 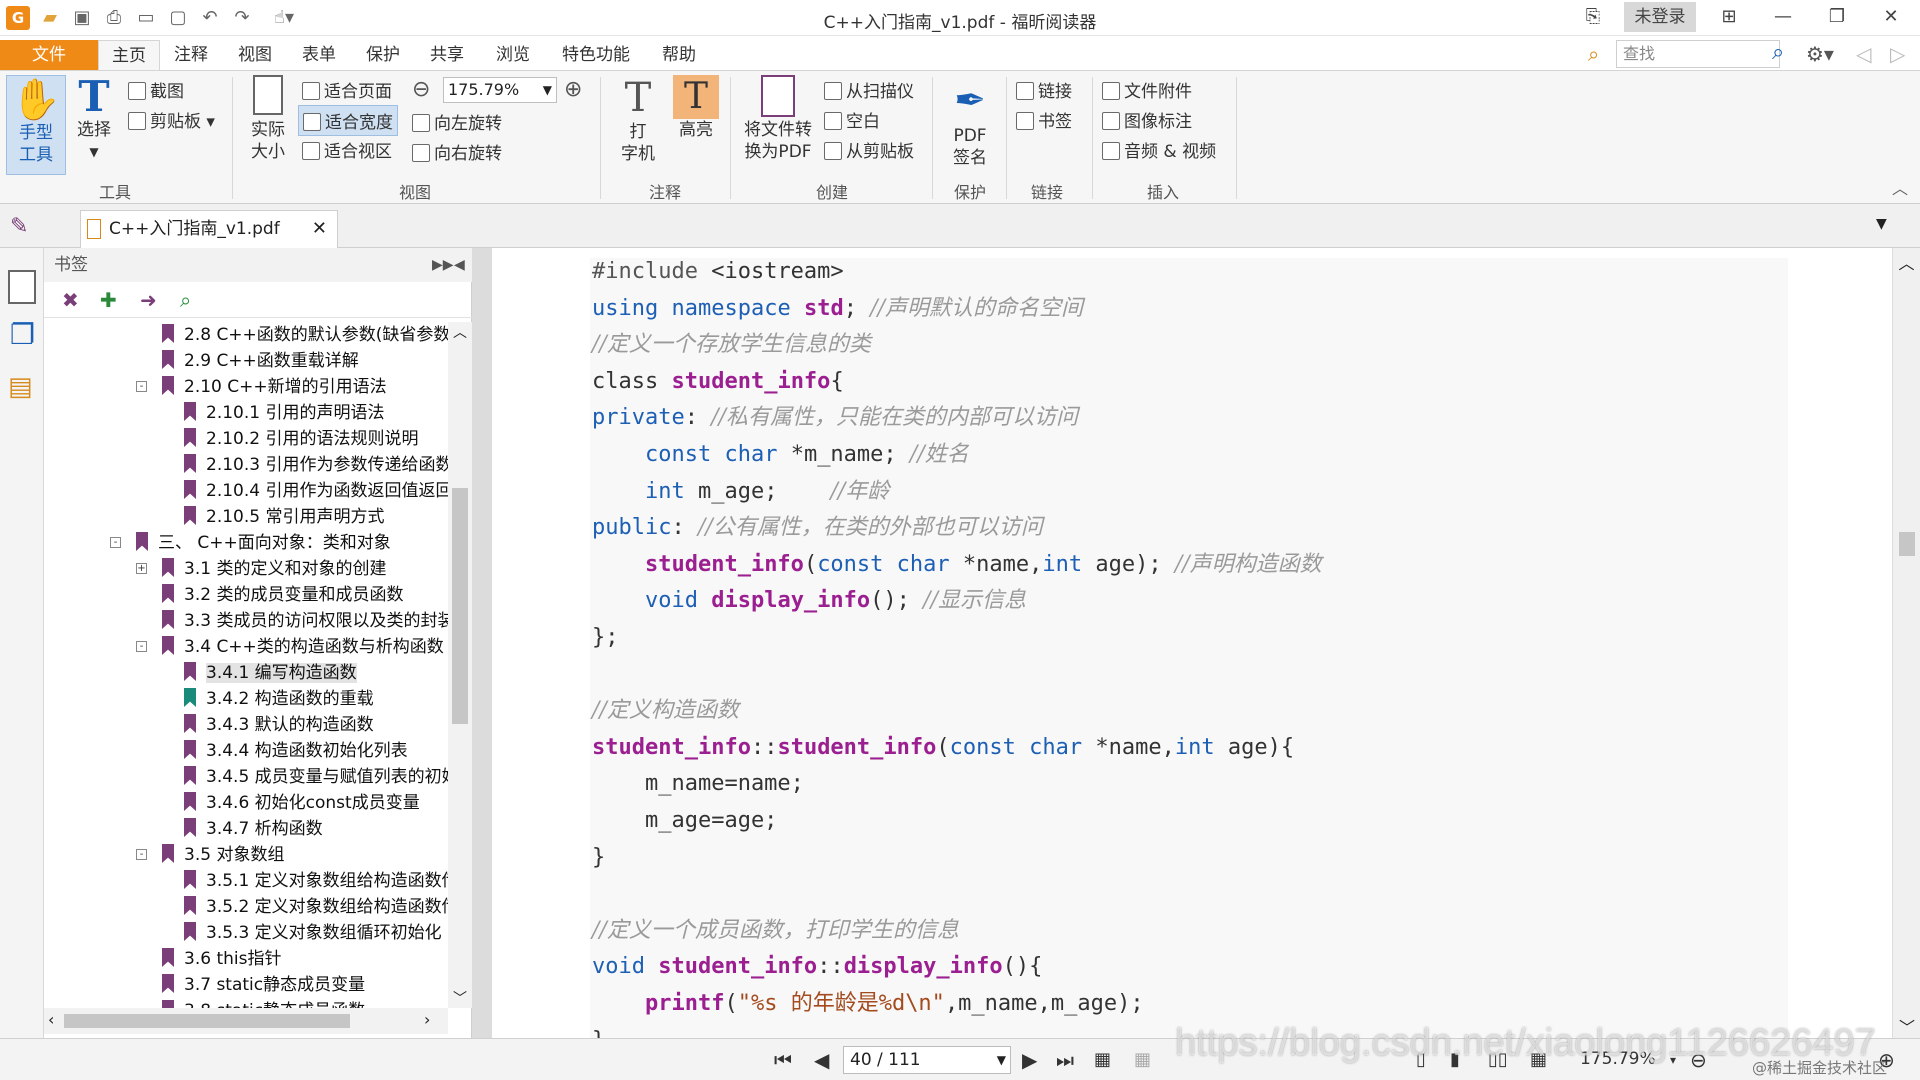 What do you see at coordinates (171, 119) in the screenshot?
I see `clipboard-button: 剪贴板 ▾` at bounding box center [171, 119].